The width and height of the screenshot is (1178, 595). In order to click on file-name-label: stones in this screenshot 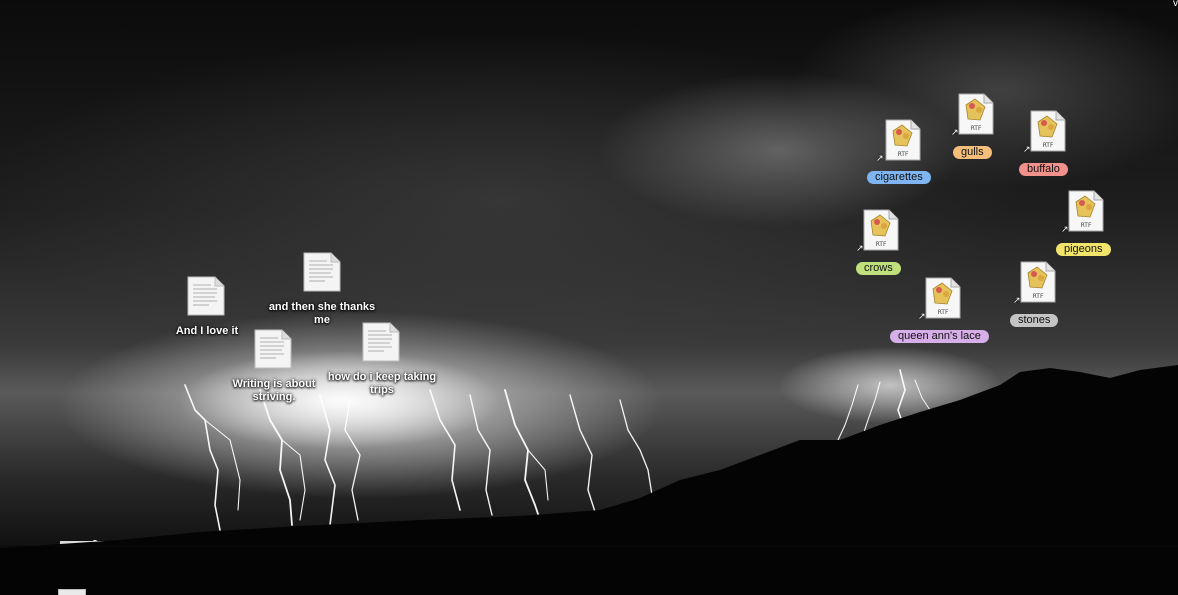, I will do `click(1034, 320)`.